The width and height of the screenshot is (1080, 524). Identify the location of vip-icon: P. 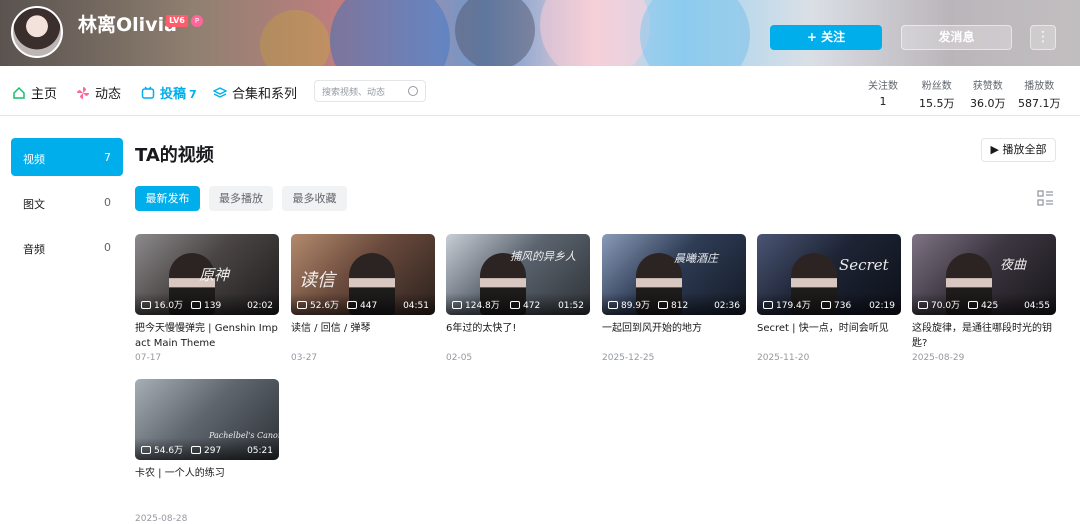
(197, 21).